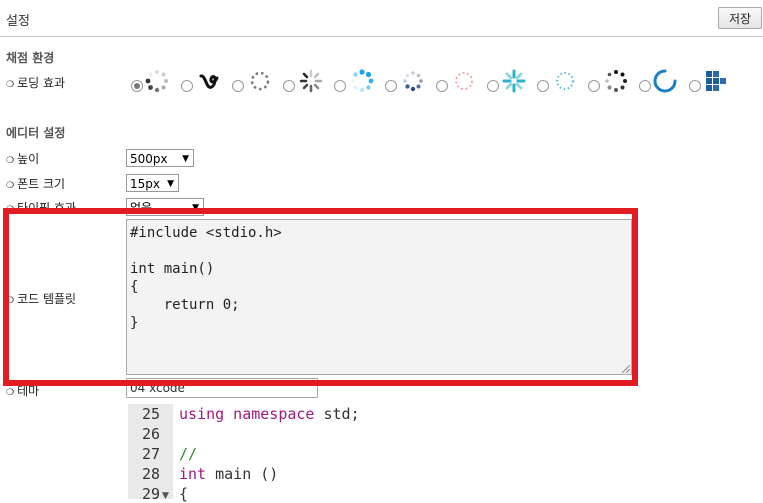  Describe the element at coordinates (41, 208) in the screenshot. I see `typing-effect-label: ❍ 타이핑 효과` at that location.